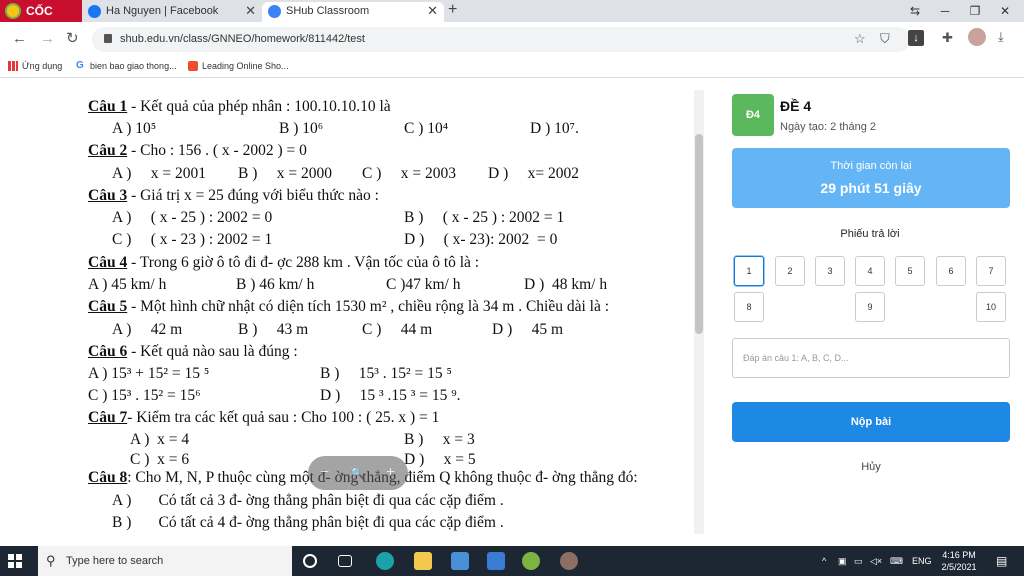 Image resolution: width=1024 pixels, height=576 pixels. What do you see at coordinates (324, 473) in the screenshot?
I see `zoom-out-button: −` at bounding box center [324, 473].